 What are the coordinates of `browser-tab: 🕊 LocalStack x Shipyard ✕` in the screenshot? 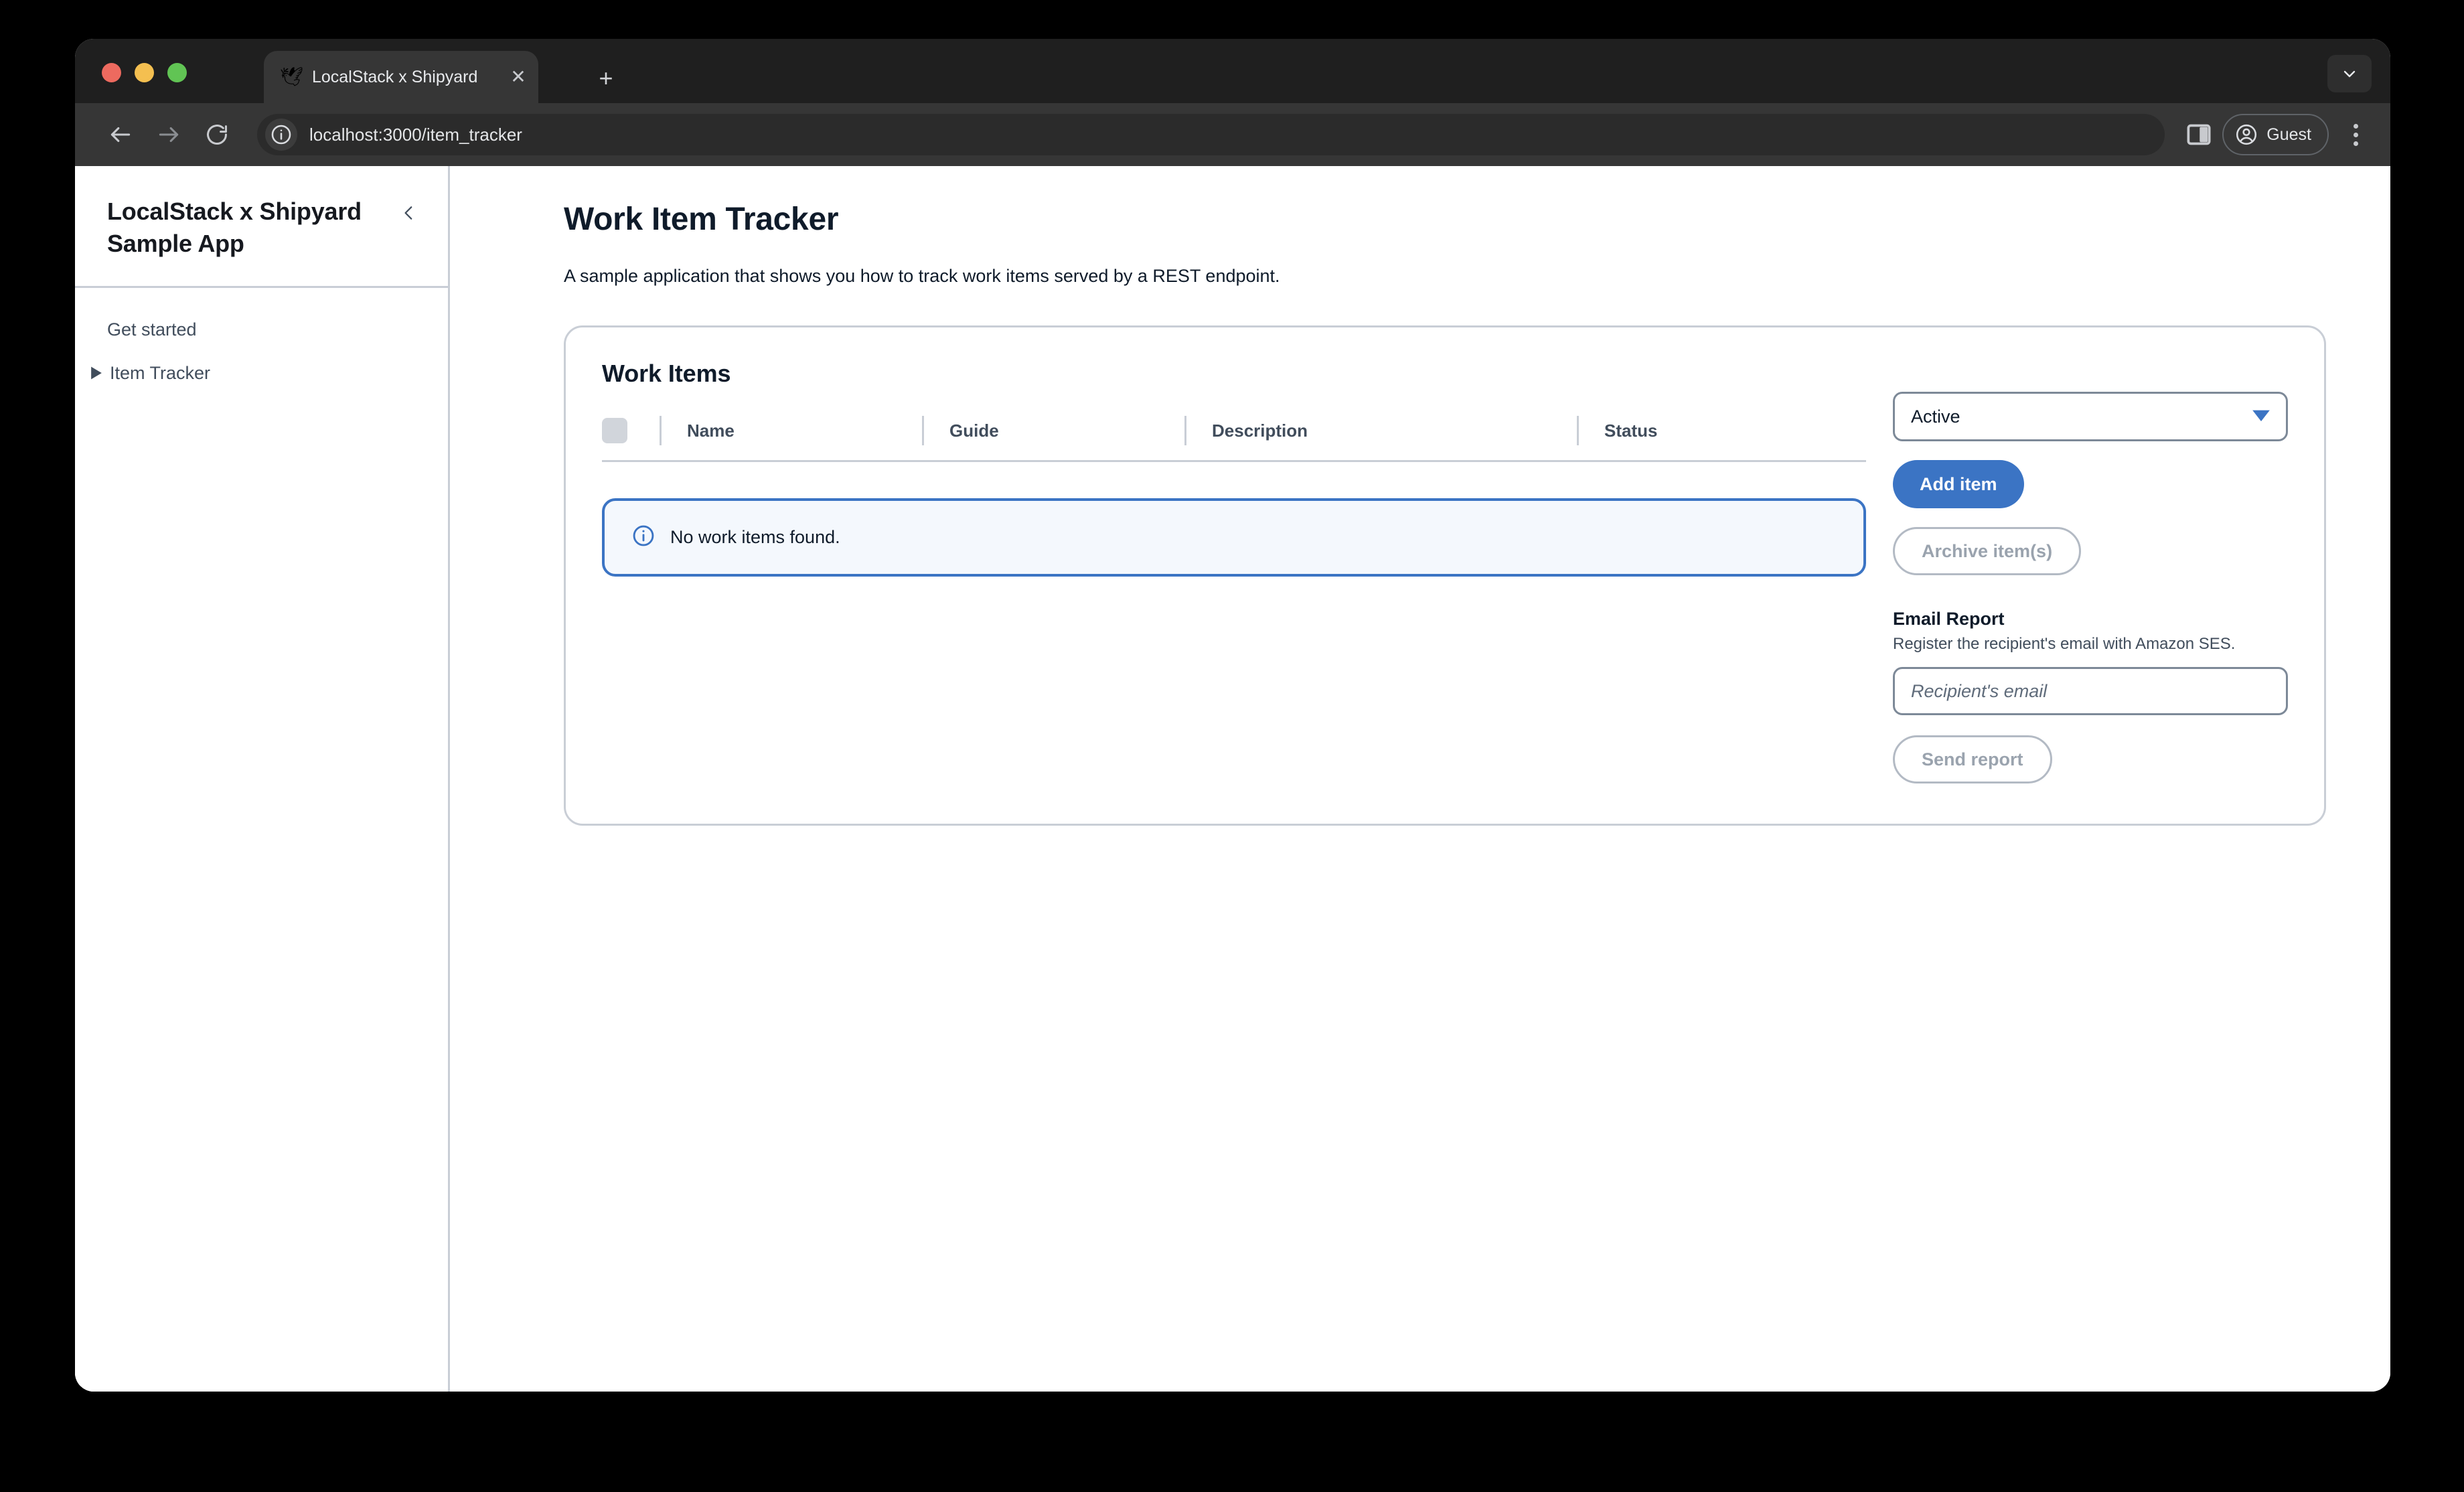 It's located at (401, 77).